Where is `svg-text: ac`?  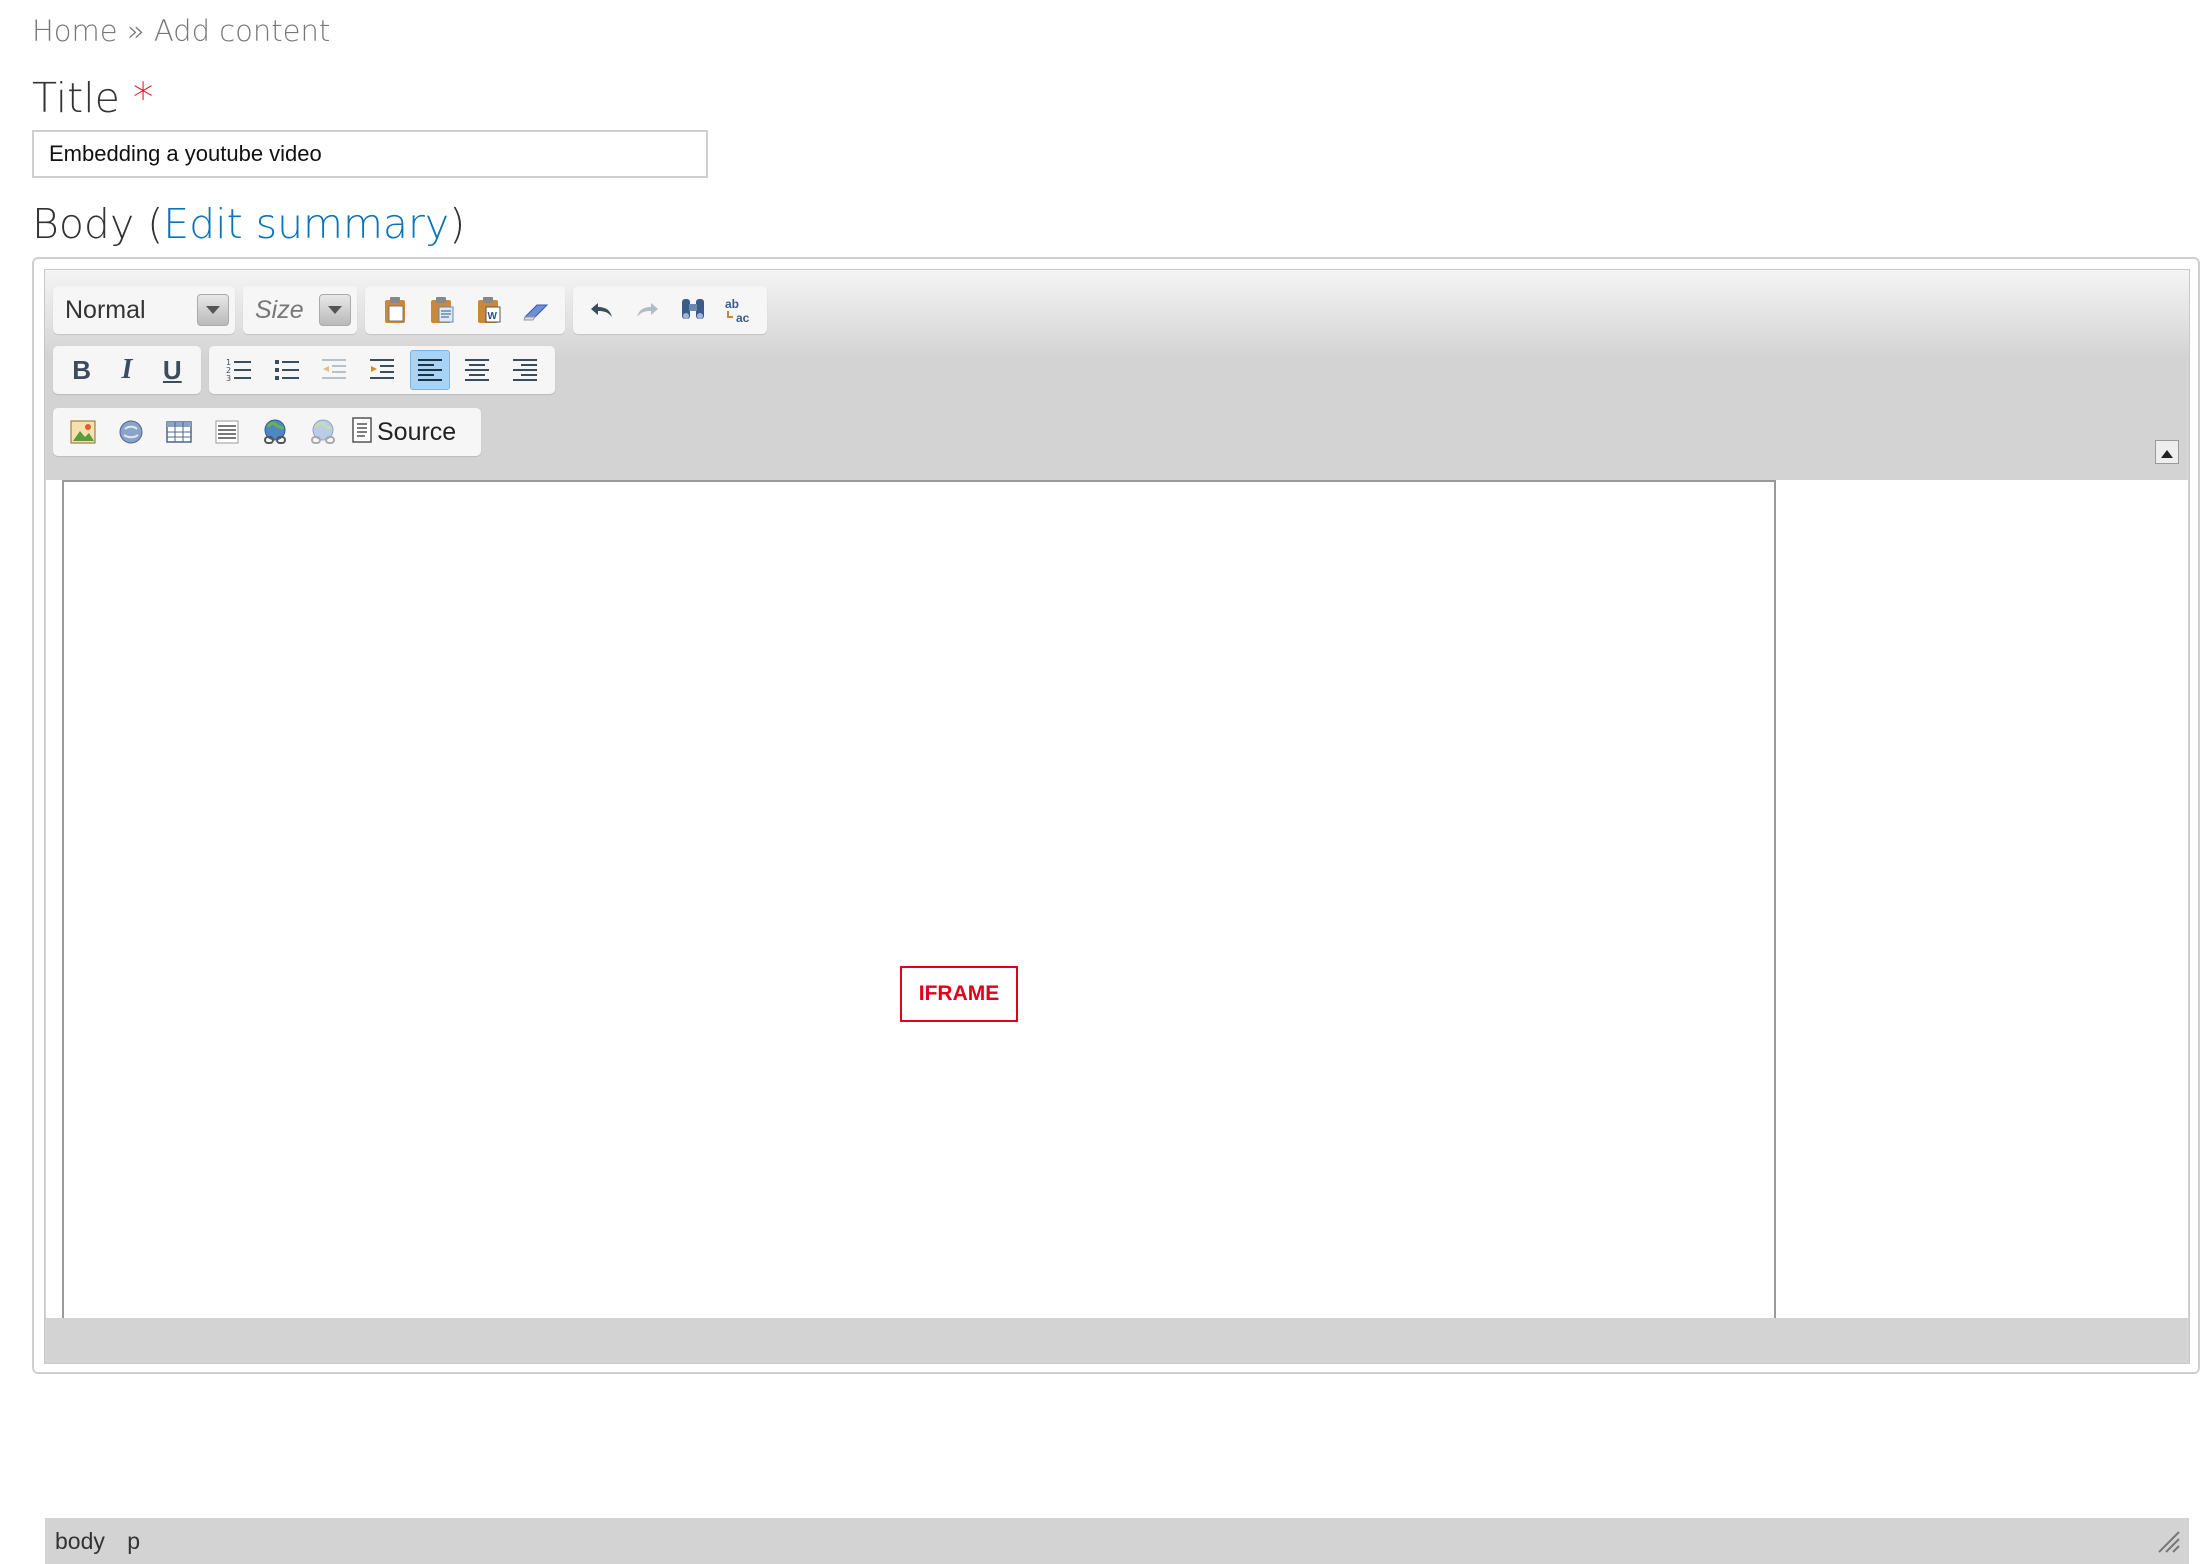 svg-text: ac is located at coordinates (743, 318).